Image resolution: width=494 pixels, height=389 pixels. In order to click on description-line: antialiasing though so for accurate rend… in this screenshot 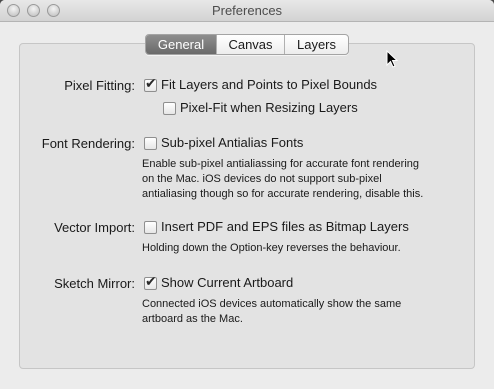, I will do `click(283, 194)`.